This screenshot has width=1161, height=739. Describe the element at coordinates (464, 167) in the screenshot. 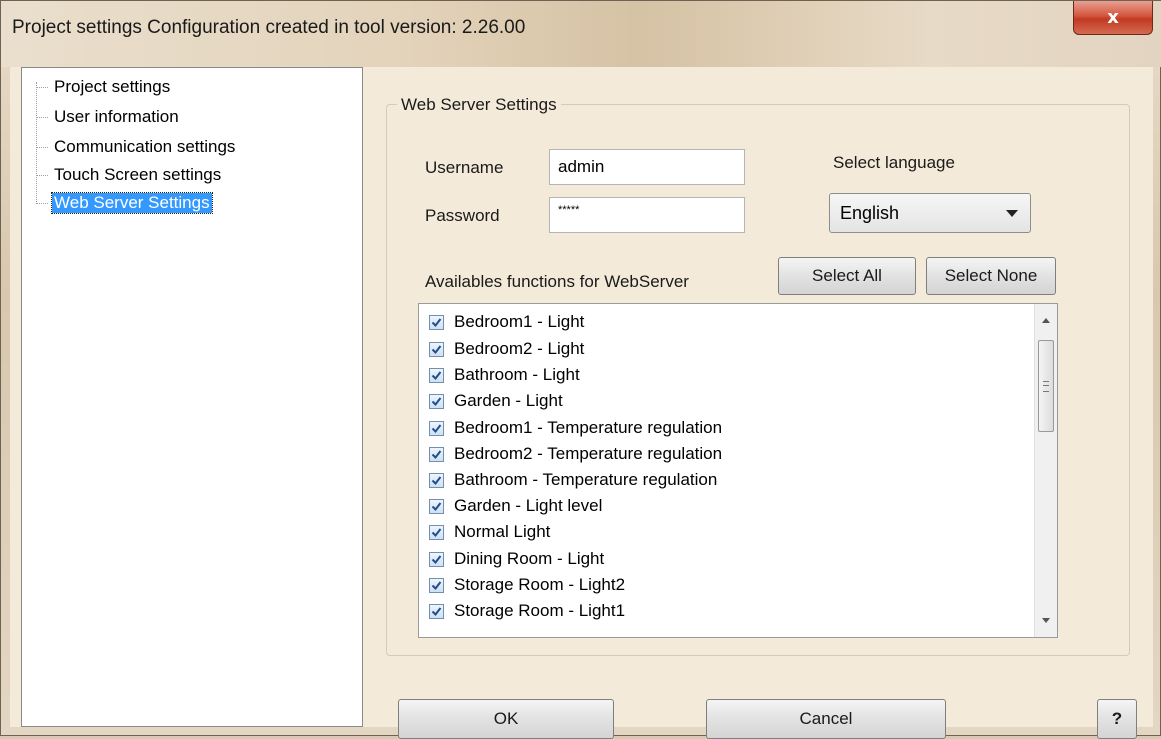

I see `username-label: Username` at that location.